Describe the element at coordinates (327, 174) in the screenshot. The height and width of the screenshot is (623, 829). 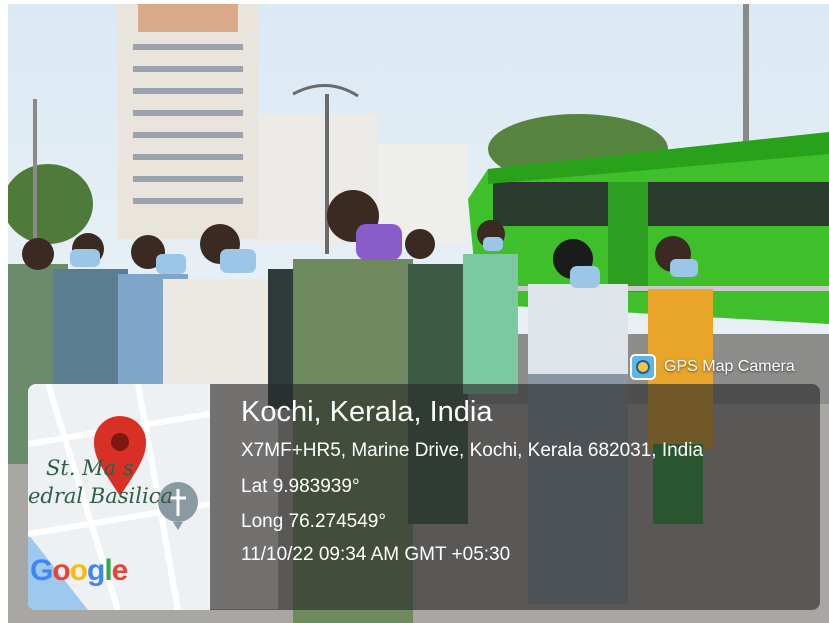
I see `street-lamp` at that location.